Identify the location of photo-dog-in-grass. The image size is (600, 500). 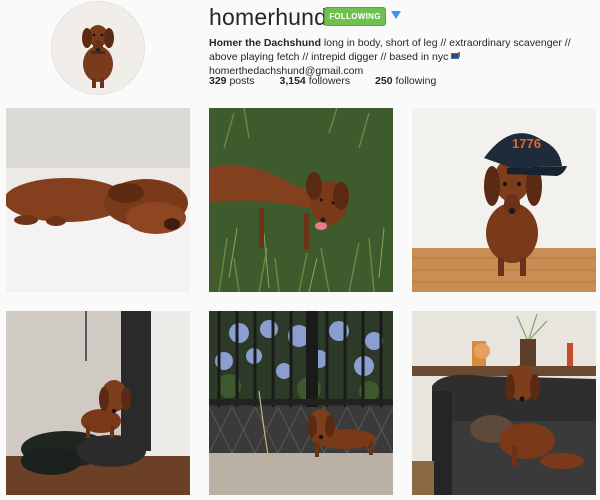
(301, 200).